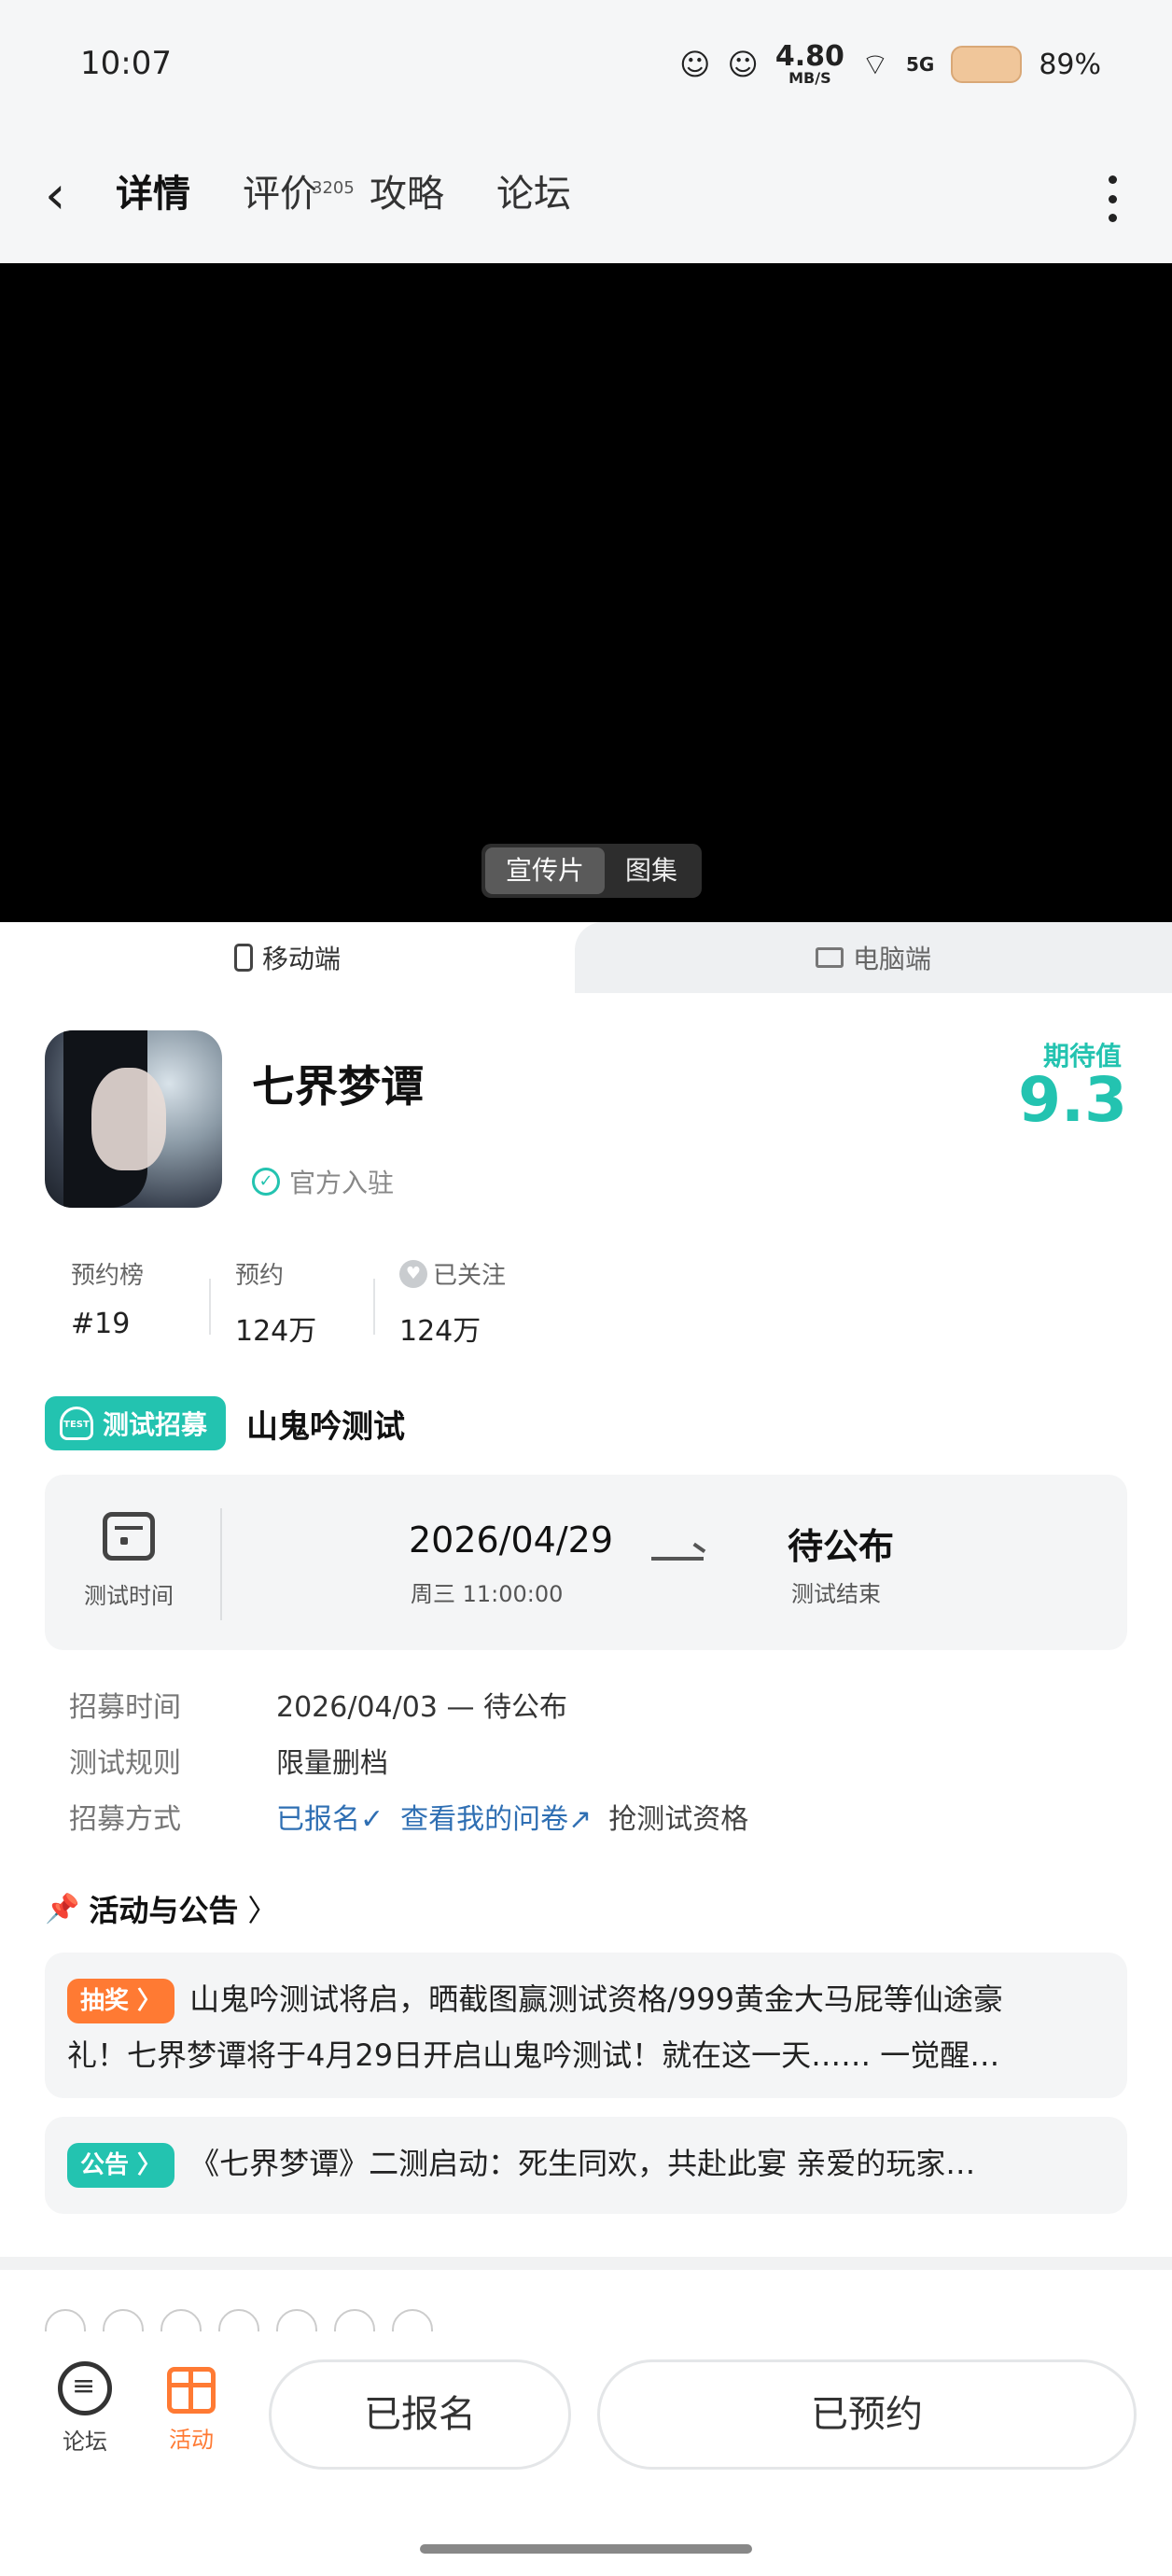  I want to click on notification-icon: ☺, so click(695, 64).